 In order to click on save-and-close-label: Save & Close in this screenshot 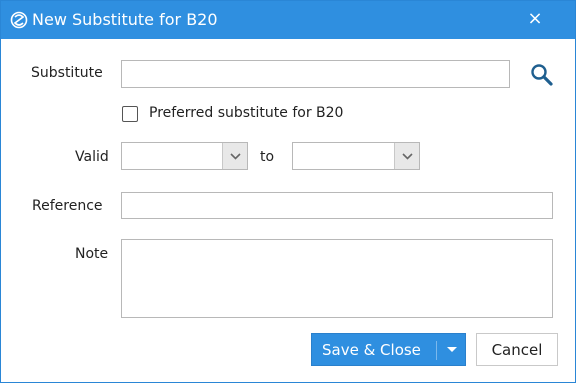, I will do `click(371, 350)`.